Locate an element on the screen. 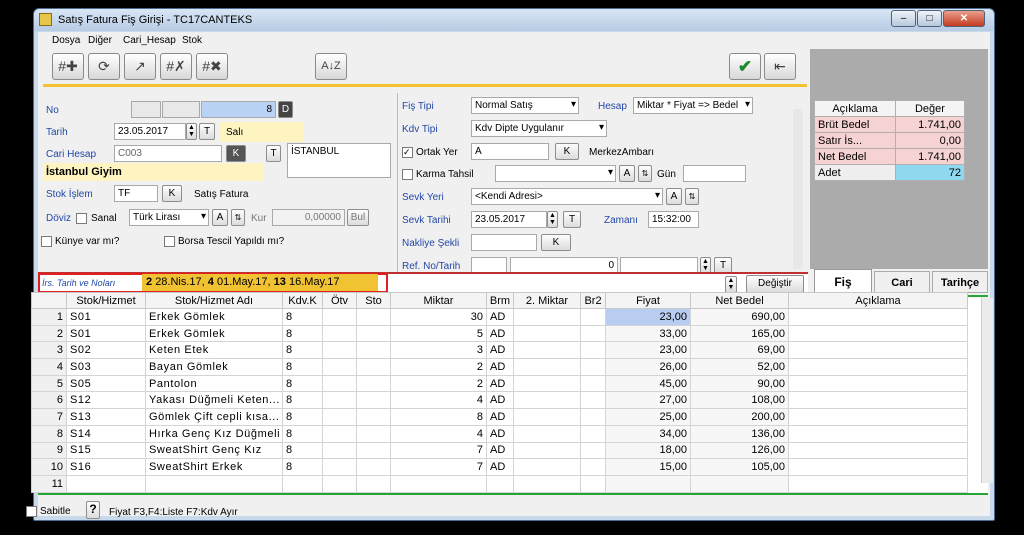 This screenshot has width=1024, height=535. grid-cell: 1 is located at coordinates (49, 317).